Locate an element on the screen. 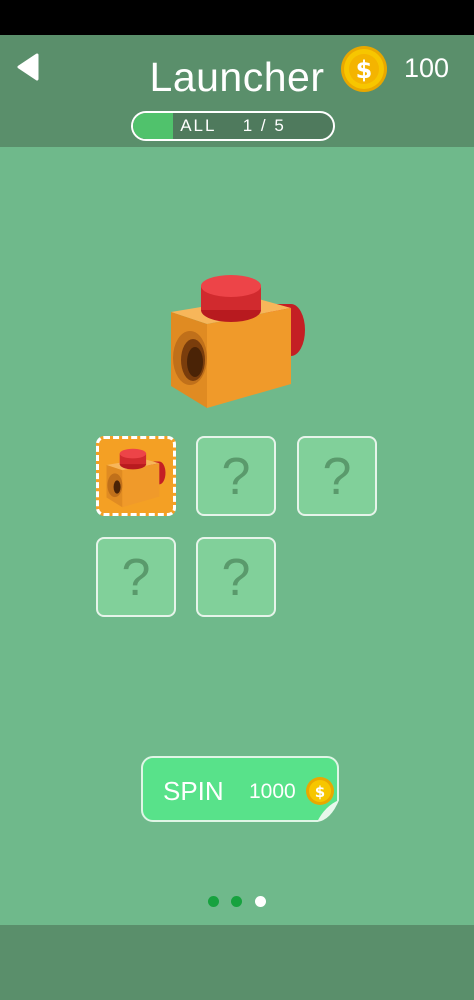 The height and width of the screenshot is (1000, 474). bottom-bar is located at coordinates (237, 962).